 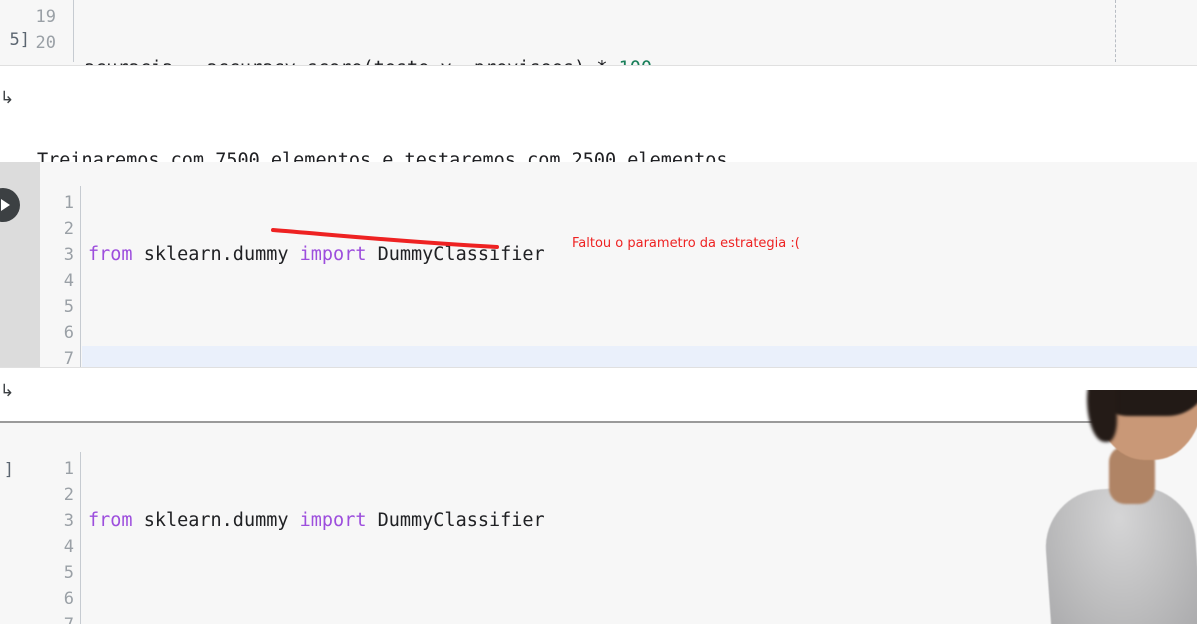 I want to click on presenter-shirt, so click(x=1119, y=553).